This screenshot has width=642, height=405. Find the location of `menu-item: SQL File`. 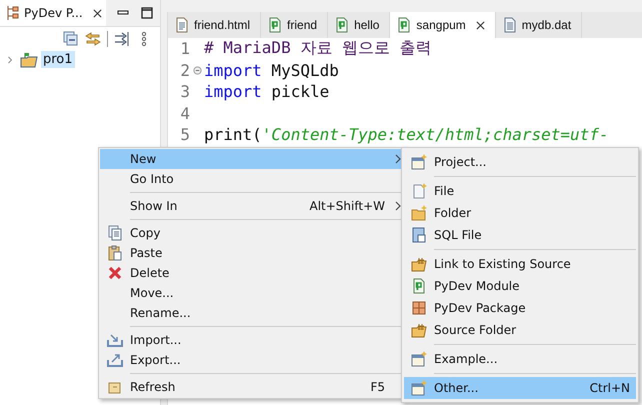

menu-item: SQL File is located at coordinates (520, 235).